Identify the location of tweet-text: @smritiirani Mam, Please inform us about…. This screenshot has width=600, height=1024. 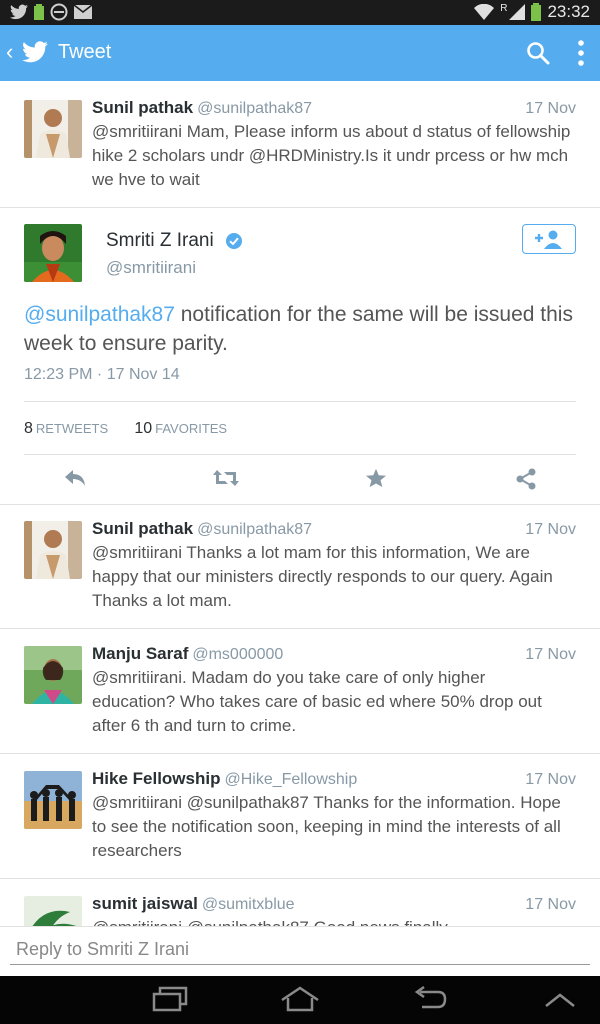
(331, 155).